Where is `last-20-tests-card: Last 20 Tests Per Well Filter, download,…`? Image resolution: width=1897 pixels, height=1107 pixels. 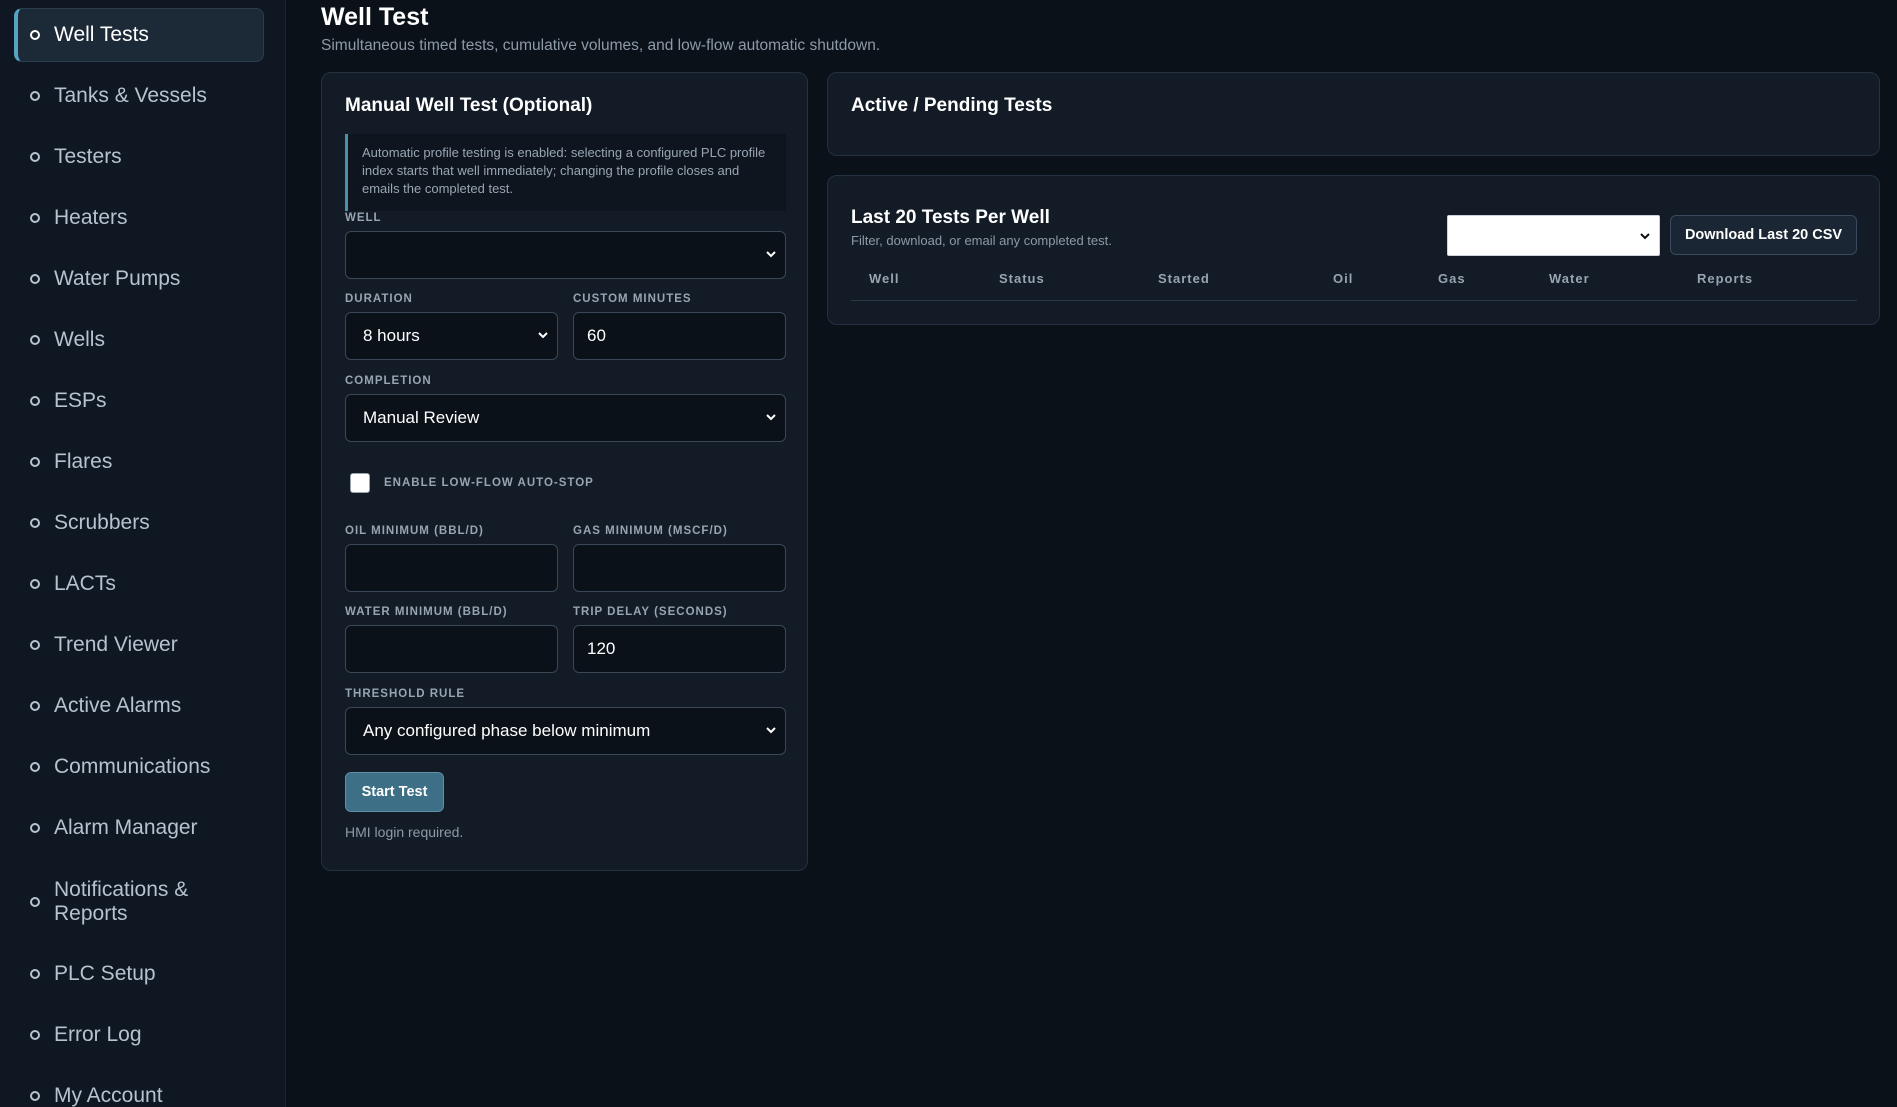
last-20-tests-card: Last 20 Tests Per Well Filter, download,… is located at coordinates (1353, 250).